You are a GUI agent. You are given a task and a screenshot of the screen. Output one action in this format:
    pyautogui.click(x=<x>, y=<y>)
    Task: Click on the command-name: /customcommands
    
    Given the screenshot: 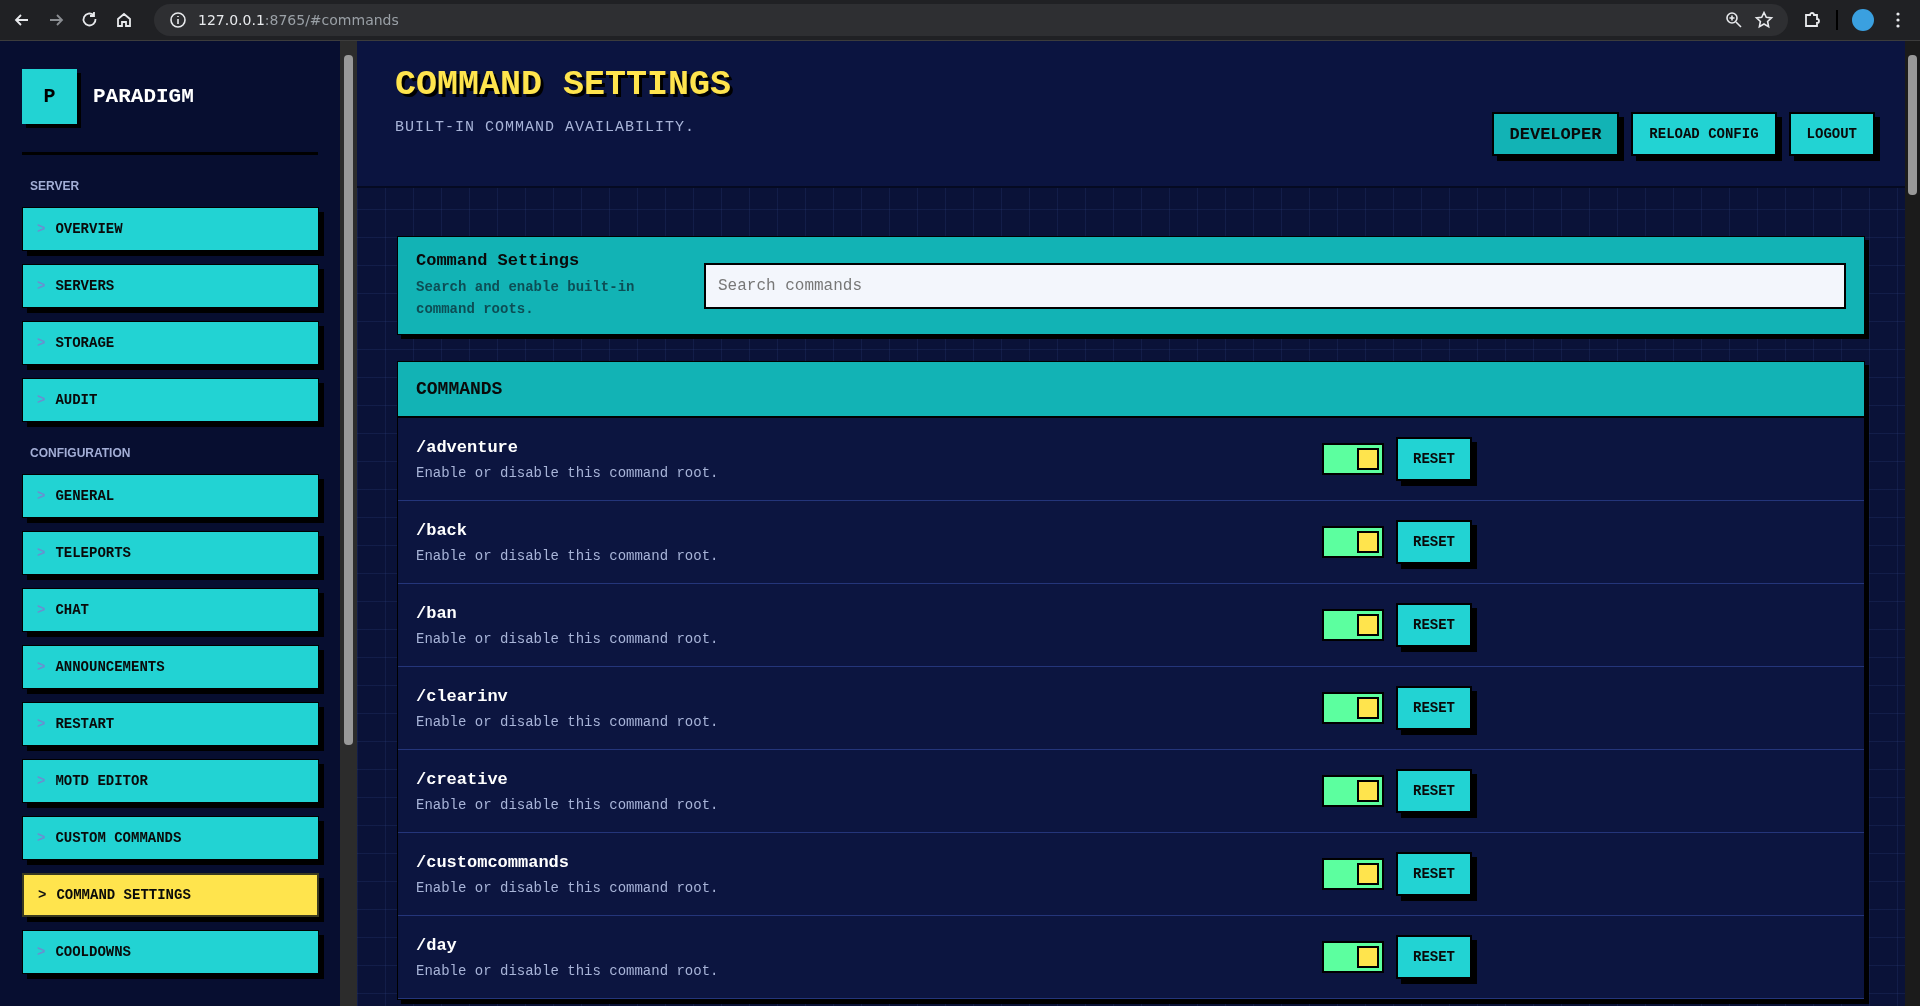 What is the action you would take?
    pyautogui.click(x=493, y=862)
    